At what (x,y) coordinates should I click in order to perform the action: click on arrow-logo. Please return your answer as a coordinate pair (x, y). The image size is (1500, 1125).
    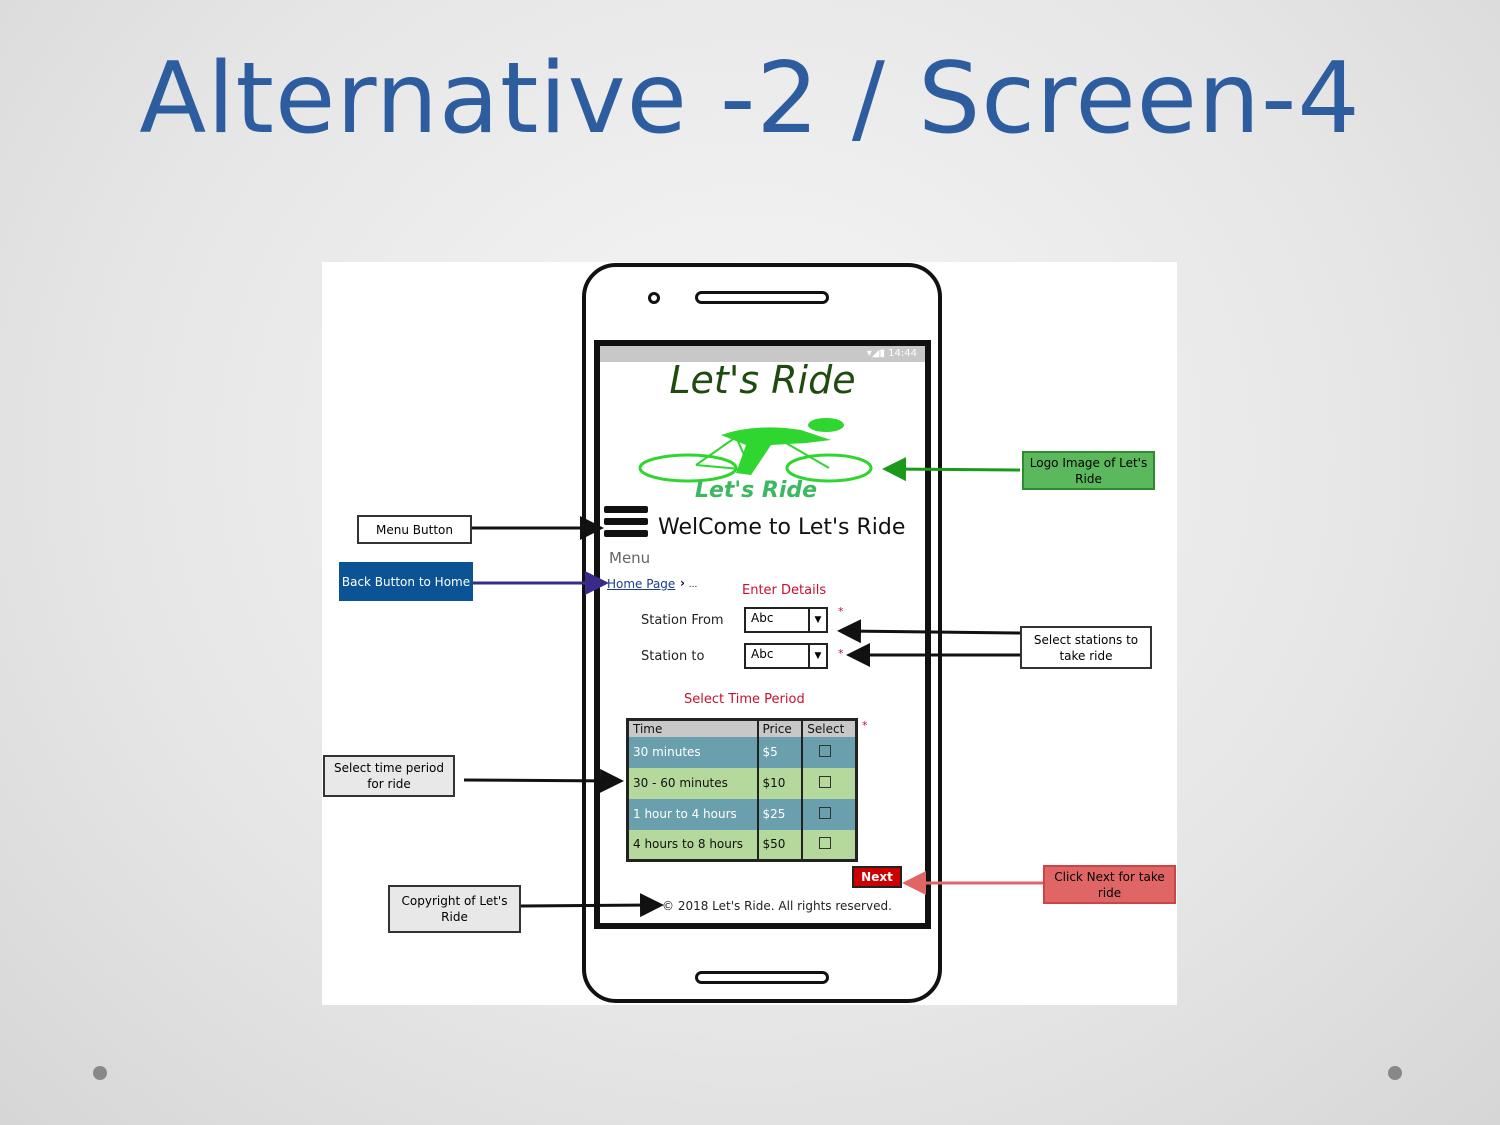
    Looking at the image, I should click on (951, 469).